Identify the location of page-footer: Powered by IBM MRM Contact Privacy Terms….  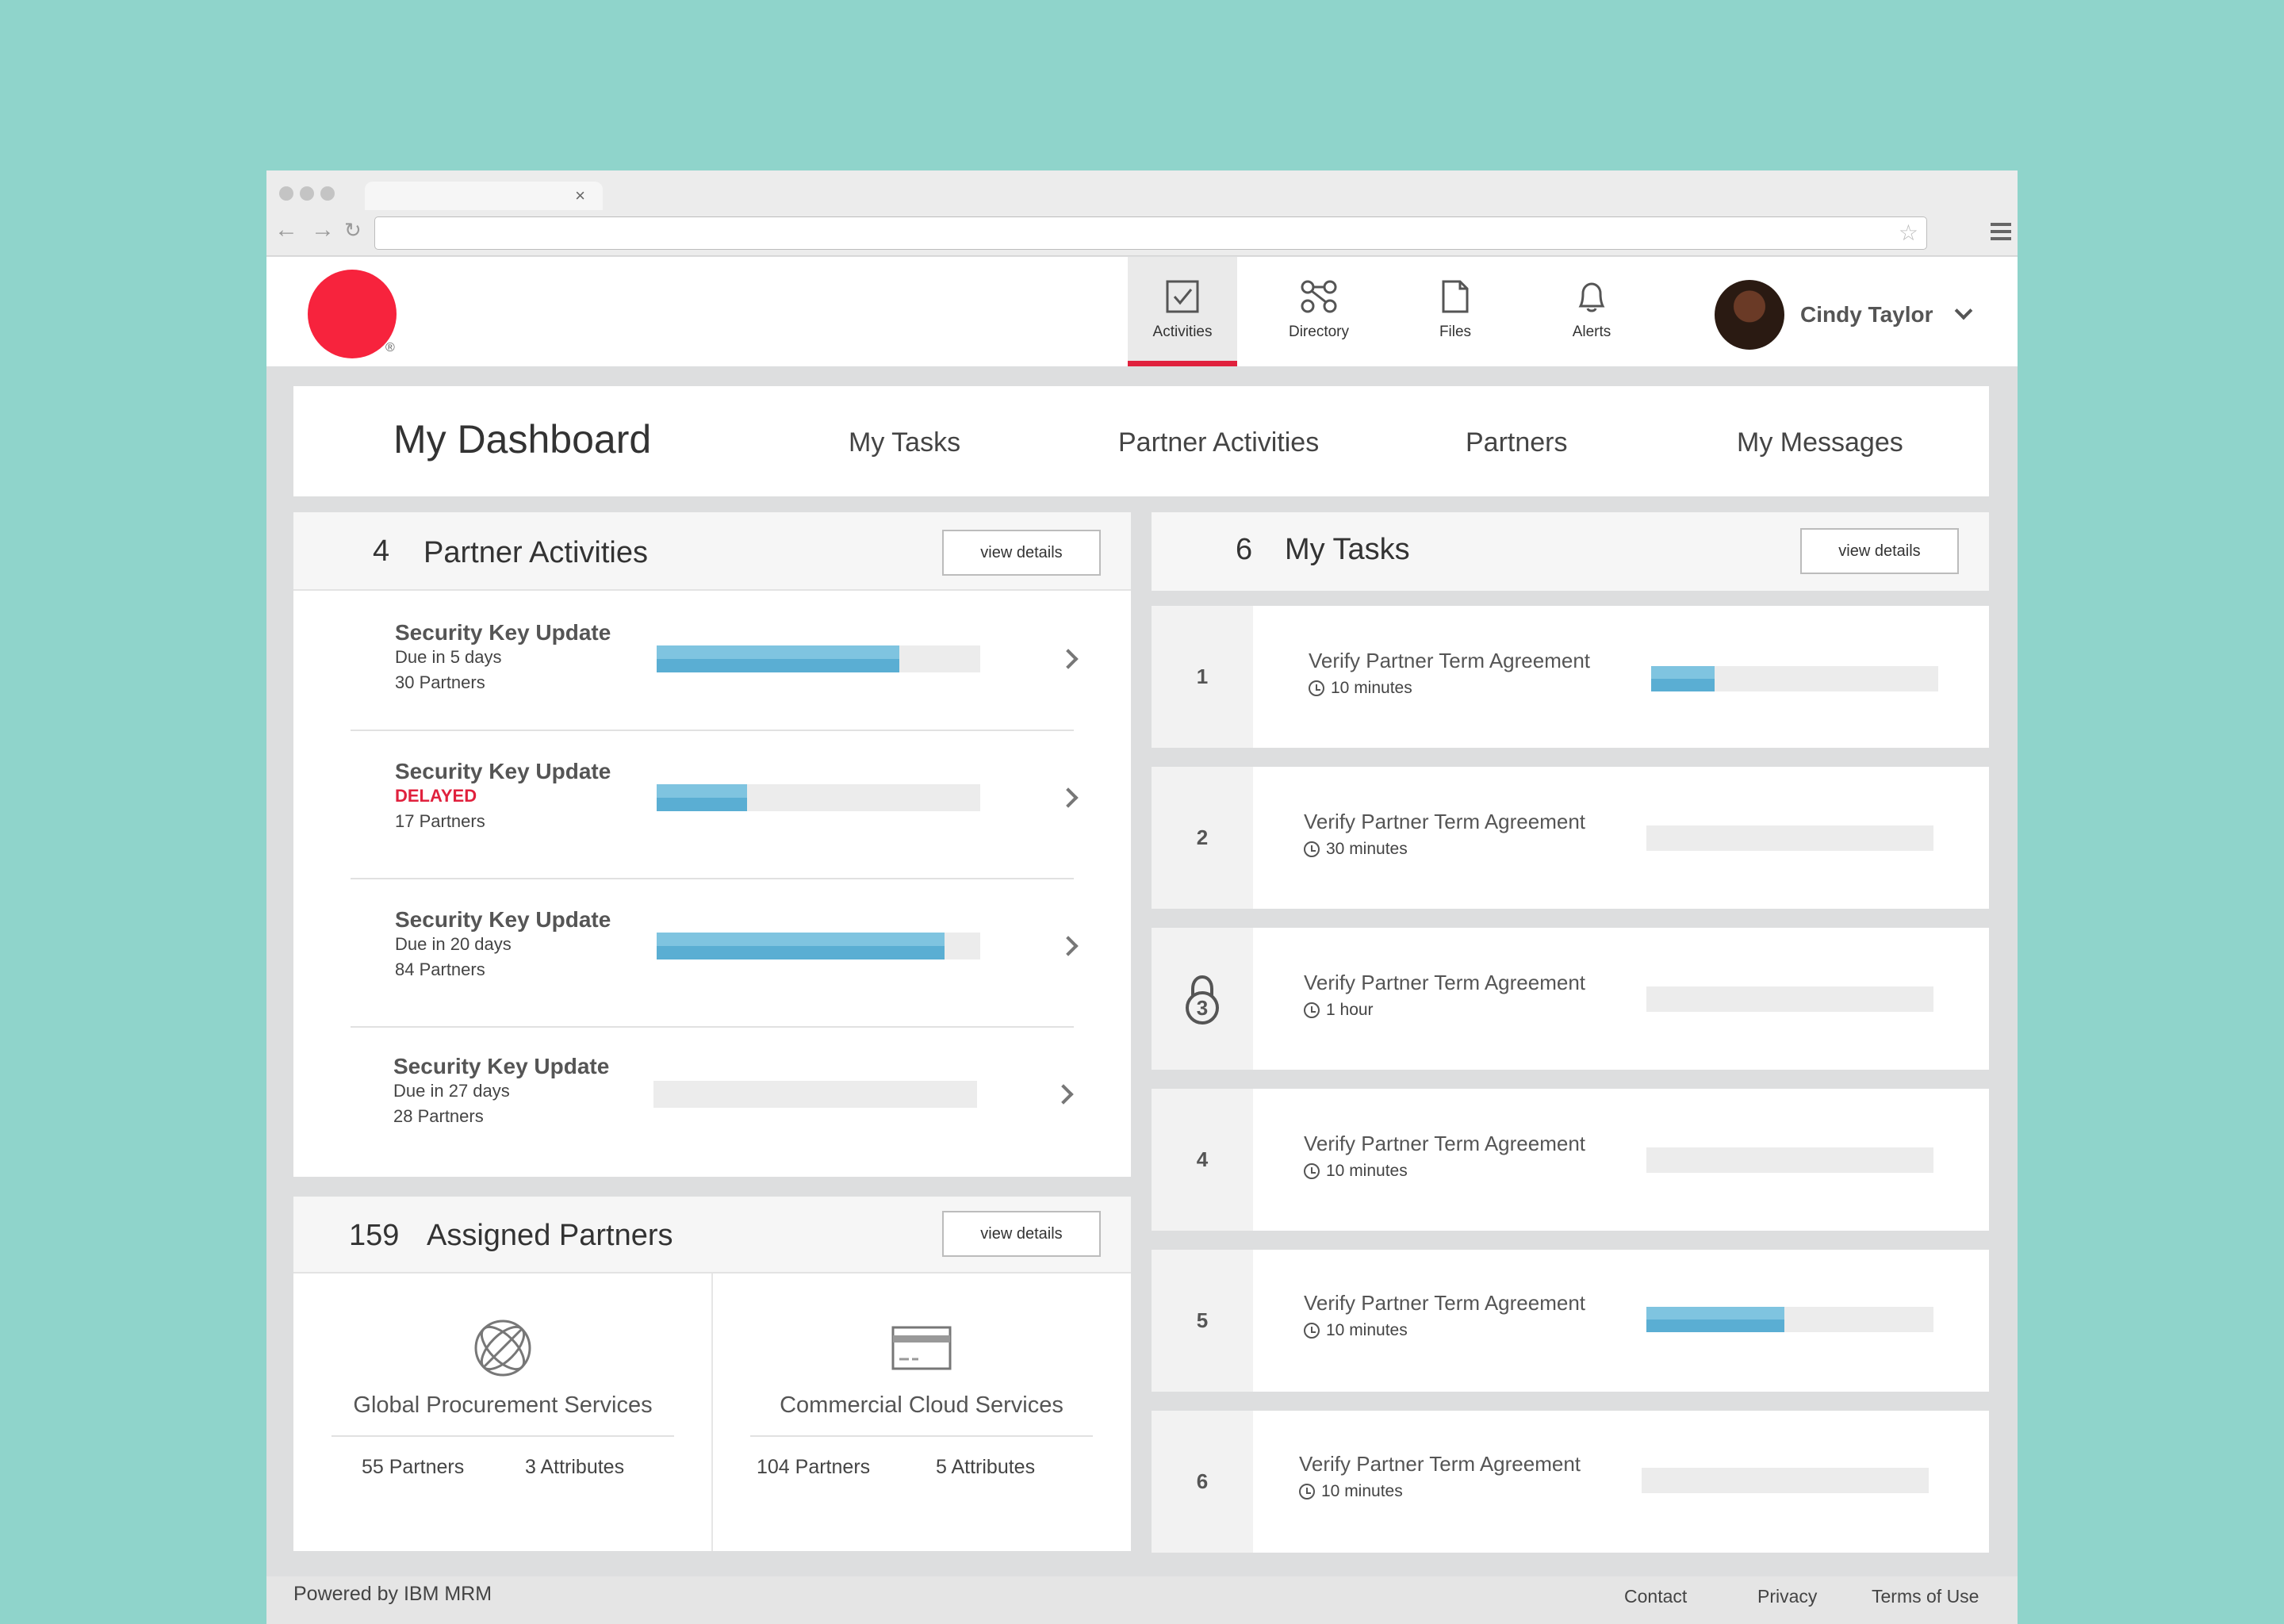
(1142, 1600).